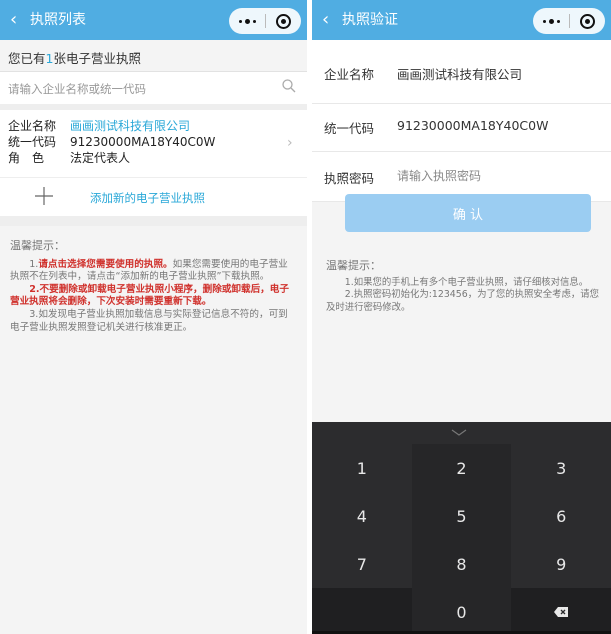  Describe the element at coordinates (349, 178) in the screenshot. I see `password-label: 执照密码` at that location.